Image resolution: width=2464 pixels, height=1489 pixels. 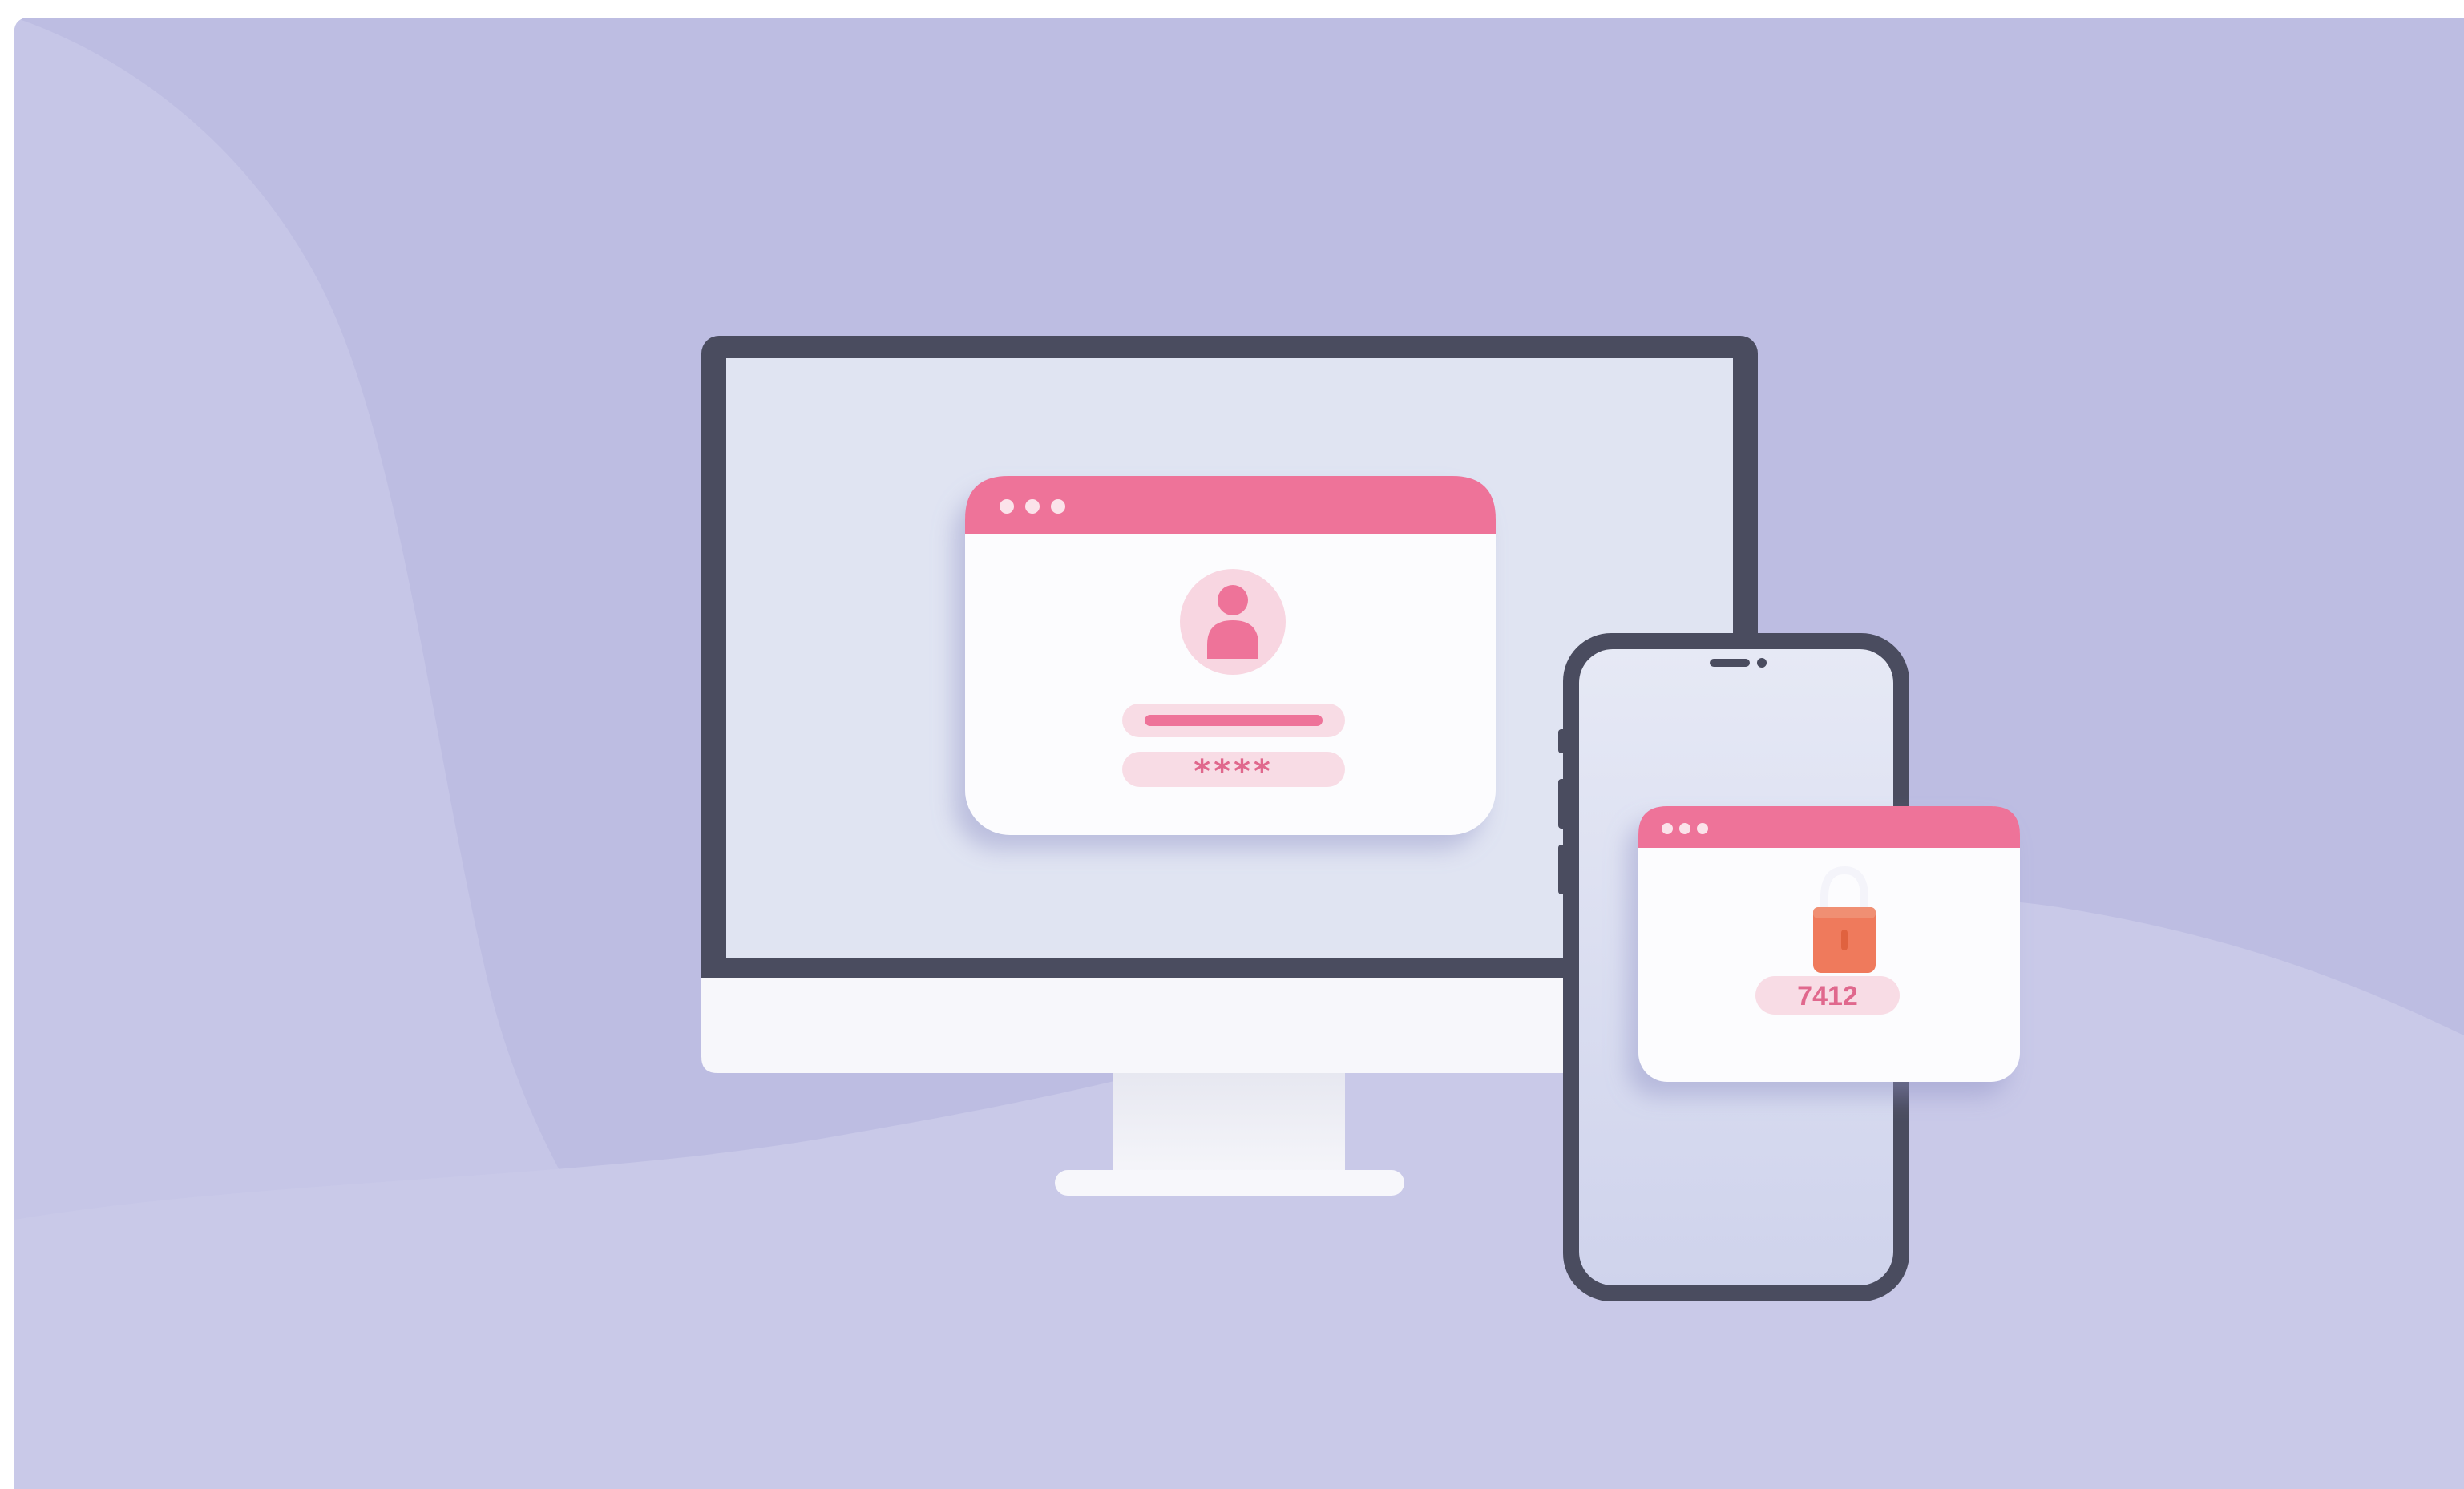 I want to click on otp-code-field: 7412, so click(x=1828, y=996).